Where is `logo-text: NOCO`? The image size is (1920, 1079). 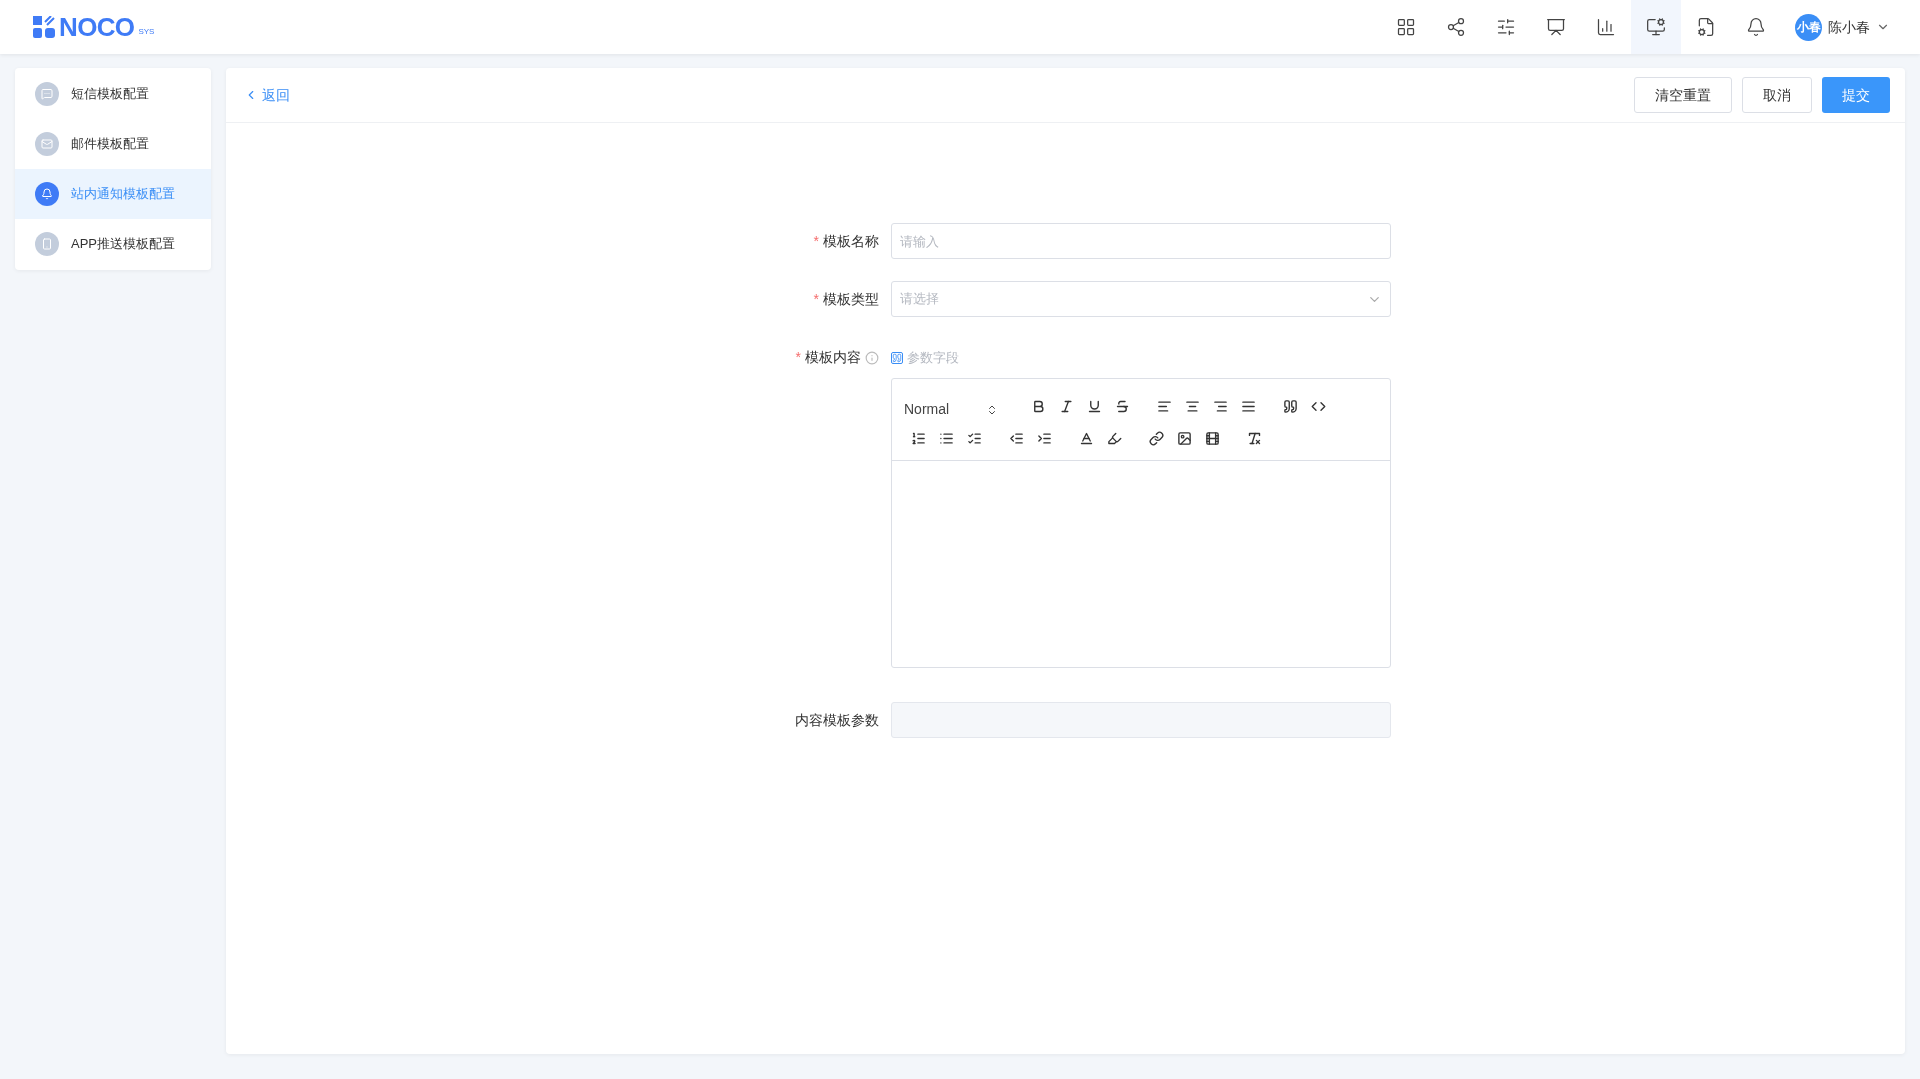
logo-text: NOCO is located at coordinates (97, 27).